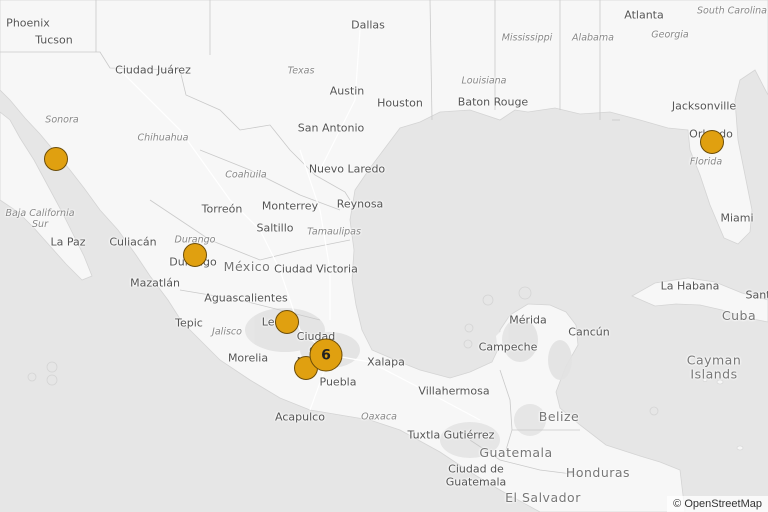  I want to click on label-jacksonville: Jacksonville, so click(704, 106).